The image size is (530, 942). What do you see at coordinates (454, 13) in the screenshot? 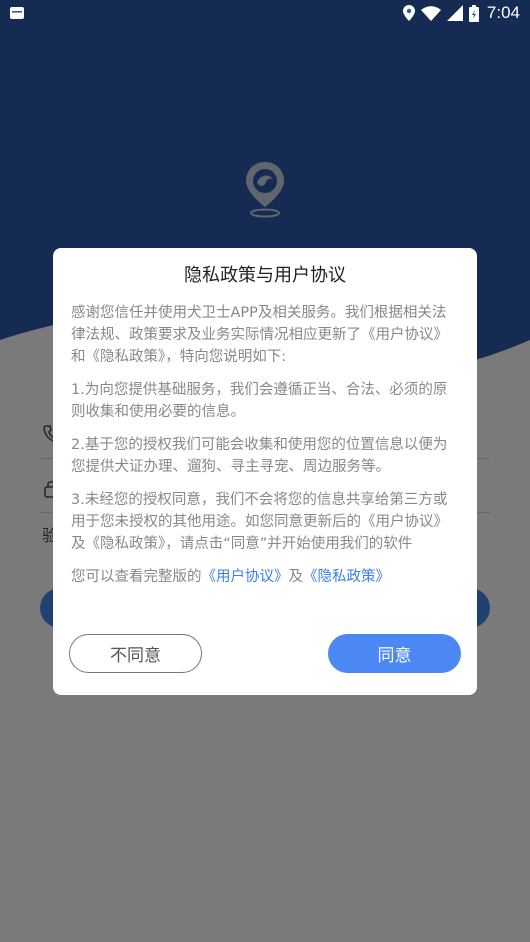
I see `cellular-signal-icon` at bounding box center [454, 13].